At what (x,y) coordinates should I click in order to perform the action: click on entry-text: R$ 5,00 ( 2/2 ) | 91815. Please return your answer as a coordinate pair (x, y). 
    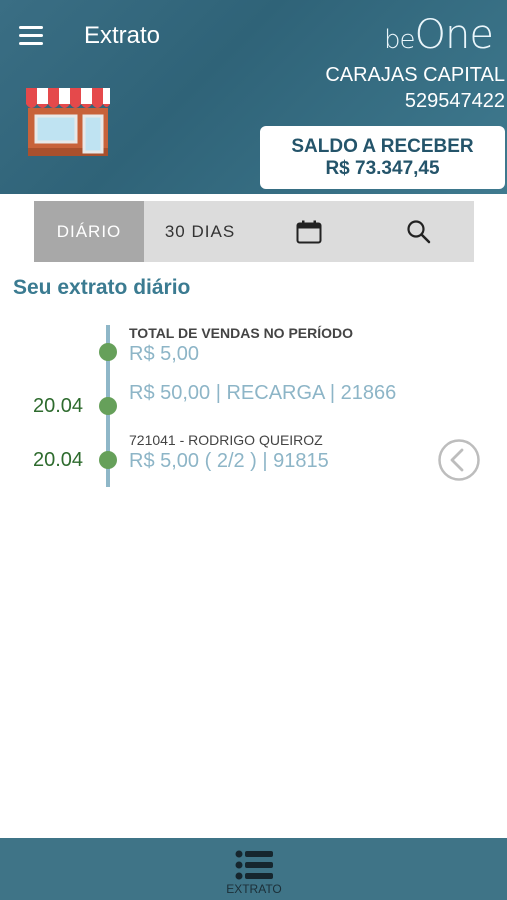
    Looking at the image, I should click on (229, 461).